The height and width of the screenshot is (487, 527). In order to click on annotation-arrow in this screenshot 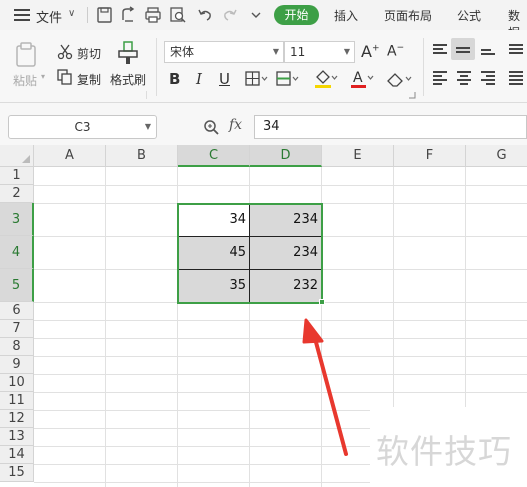, I will do `click(325, 387)`.